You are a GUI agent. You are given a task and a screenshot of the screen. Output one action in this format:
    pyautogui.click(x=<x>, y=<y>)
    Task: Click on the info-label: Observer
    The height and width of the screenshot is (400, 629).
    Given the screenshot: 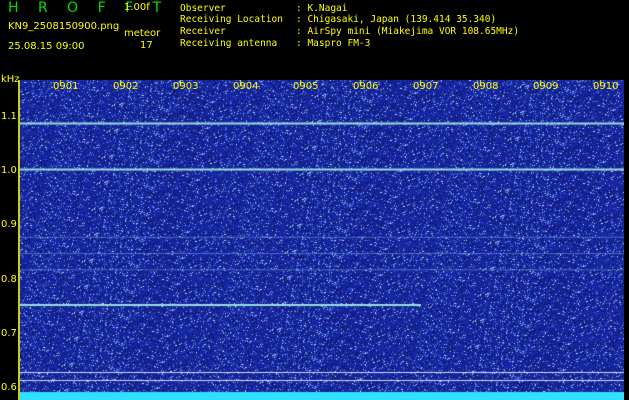 What is the action you would take?
    pyautogui.click(x=203, y=8)
    